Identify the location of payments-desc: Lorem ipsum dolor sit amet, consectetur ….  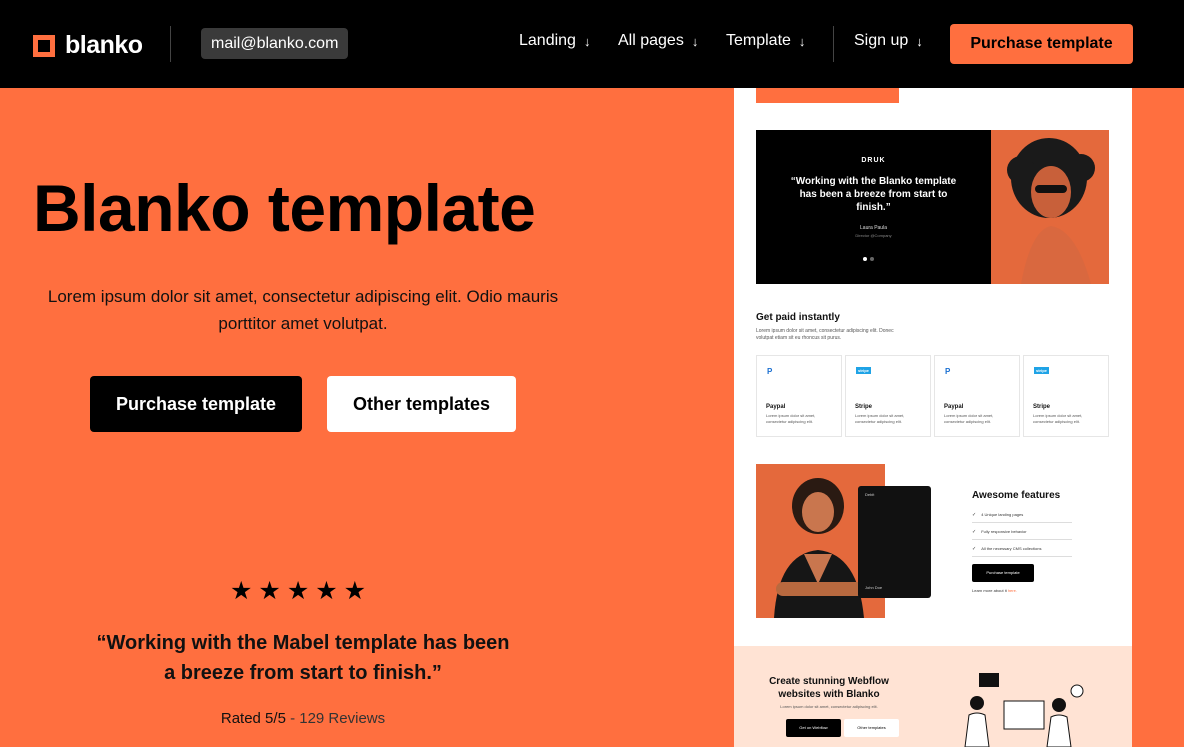
(825, 334).